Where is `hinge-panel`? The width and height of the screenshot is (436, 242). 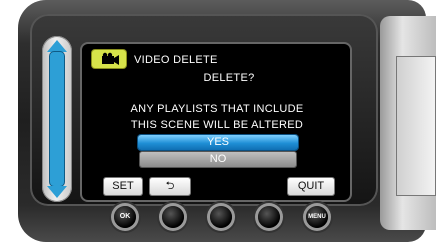
hinge-panel is located at coordinates (416, 126).